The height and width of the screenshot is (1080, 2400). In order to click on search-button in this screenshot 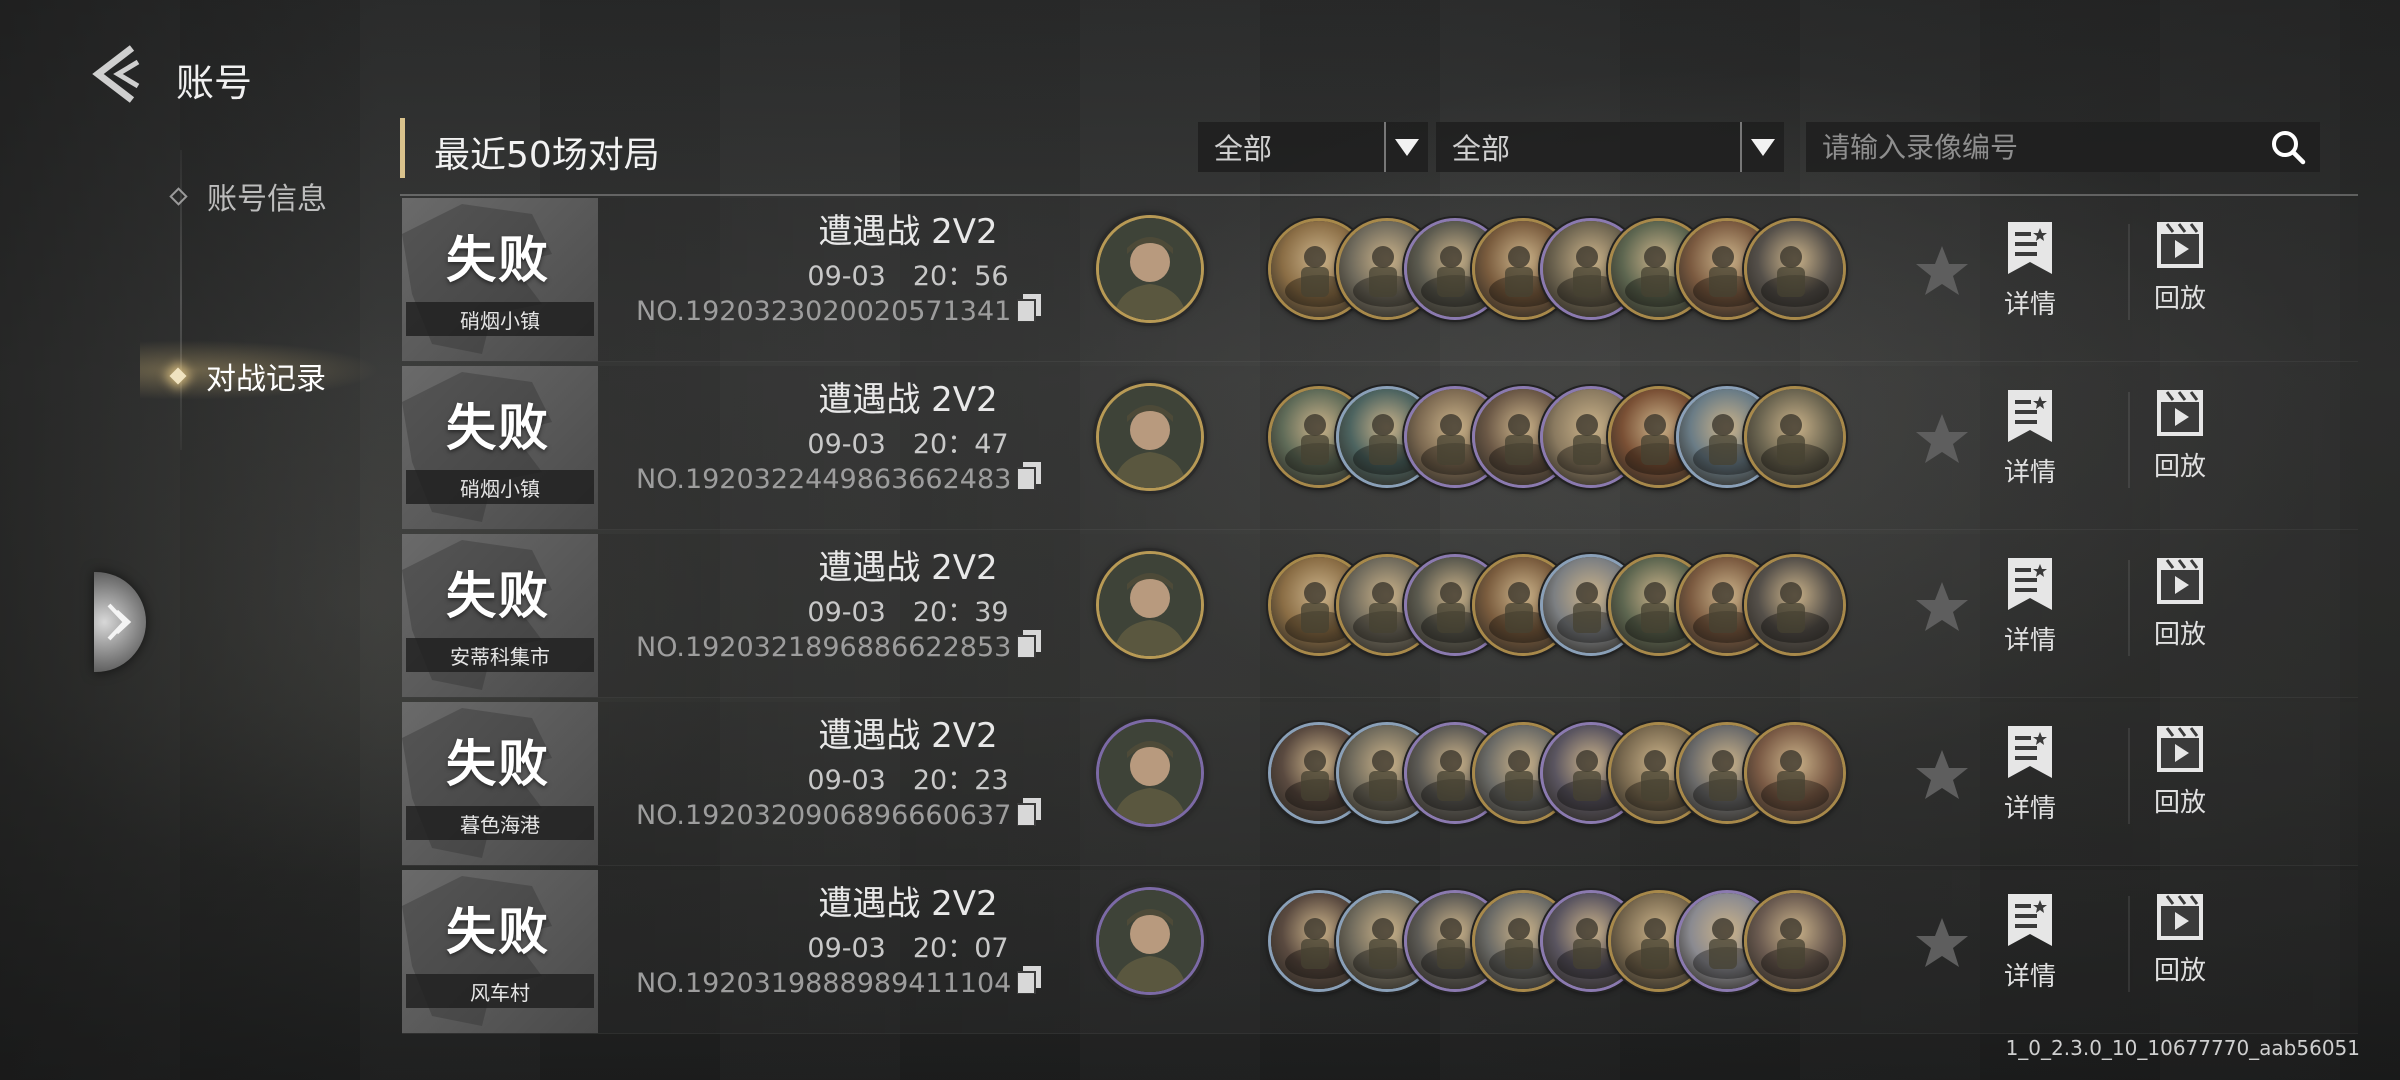, I will do `click(2288, 147)`.